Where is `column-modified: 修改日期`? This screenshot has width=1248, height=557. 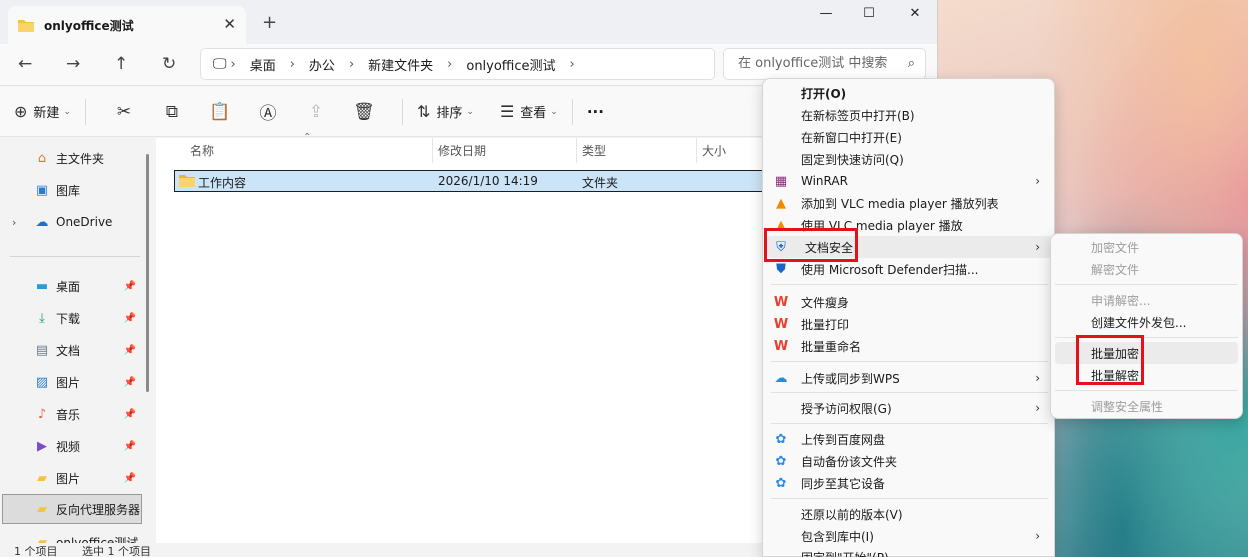 column-modified: 修改日期 is located at coordinates (462, 150).